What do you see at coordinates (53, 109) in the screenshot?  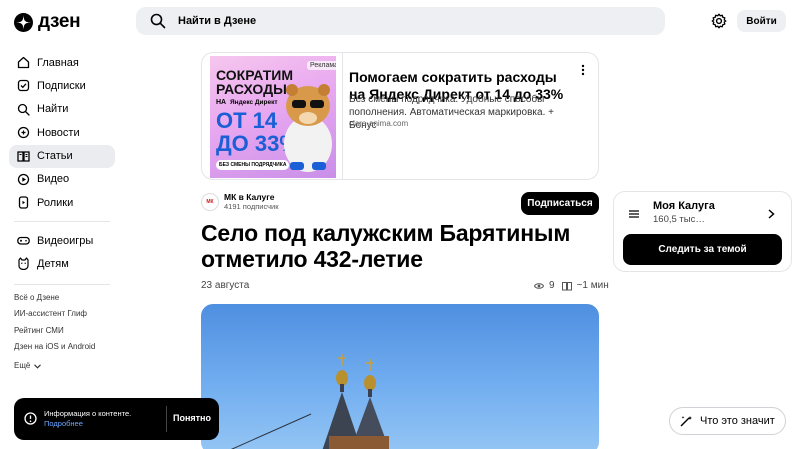 I see `sidebar-item-label: Найти` at bounding box center [53, 109].